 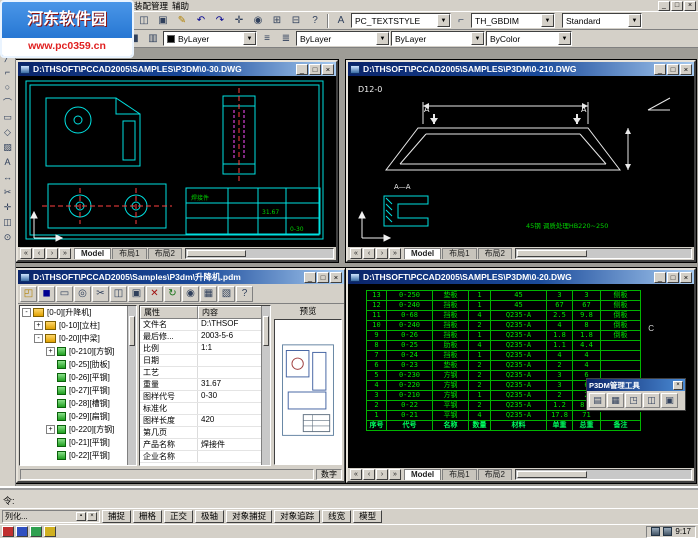 I want to click on column-header-key: 属性, so click(x=169, y=312).